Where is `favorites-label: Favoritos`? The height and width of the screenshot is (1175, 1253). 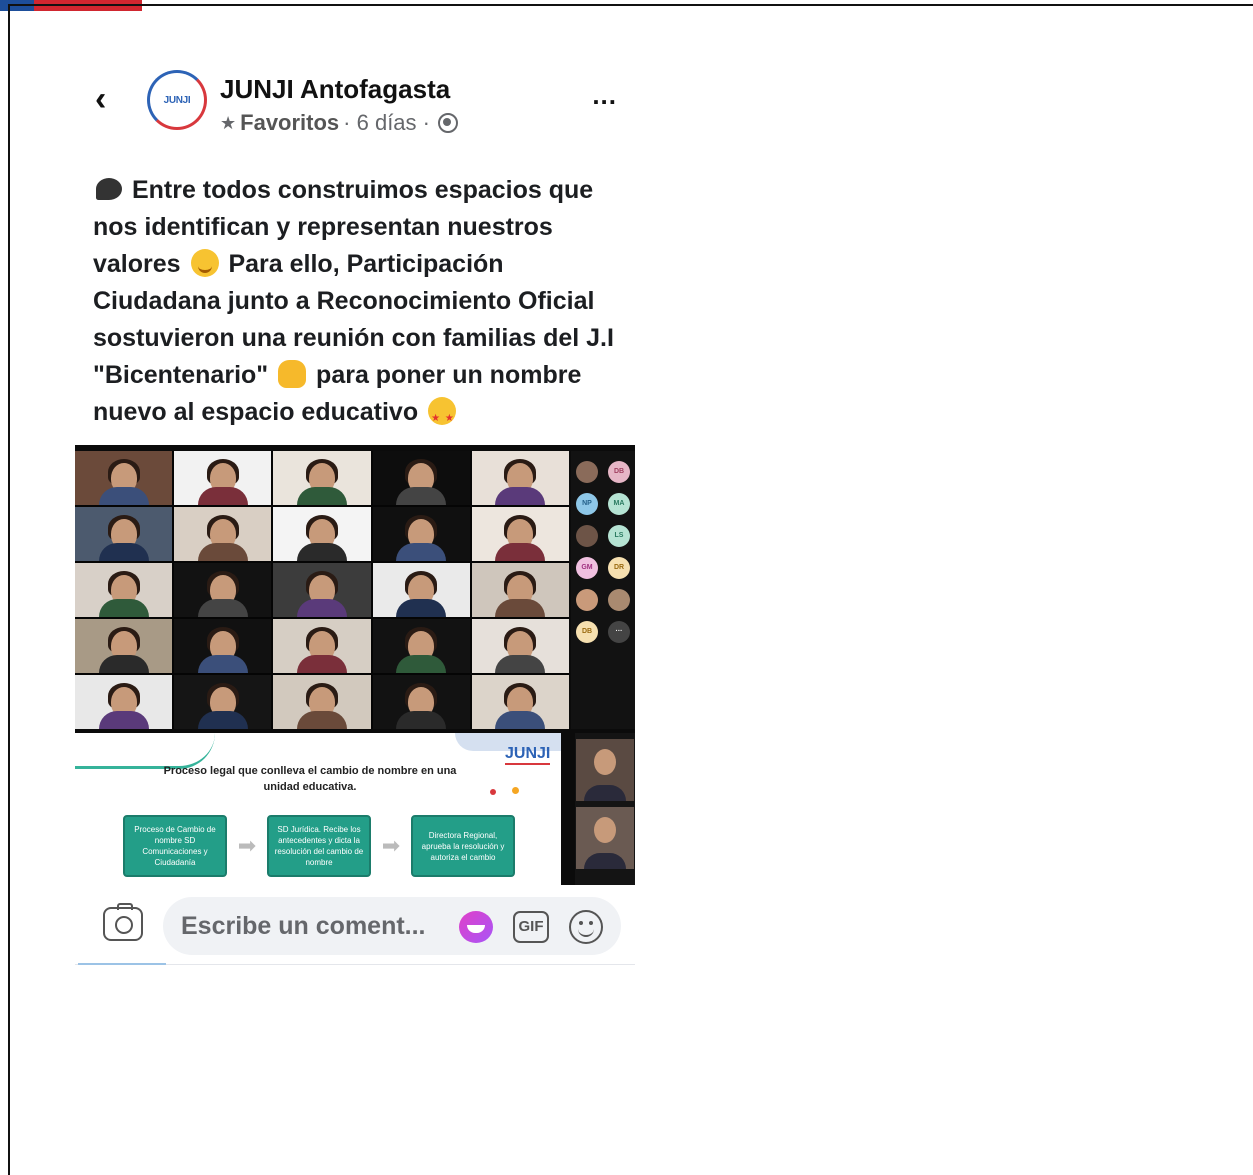
favorites-label: Favoritos is located at coordinates (289, 123).